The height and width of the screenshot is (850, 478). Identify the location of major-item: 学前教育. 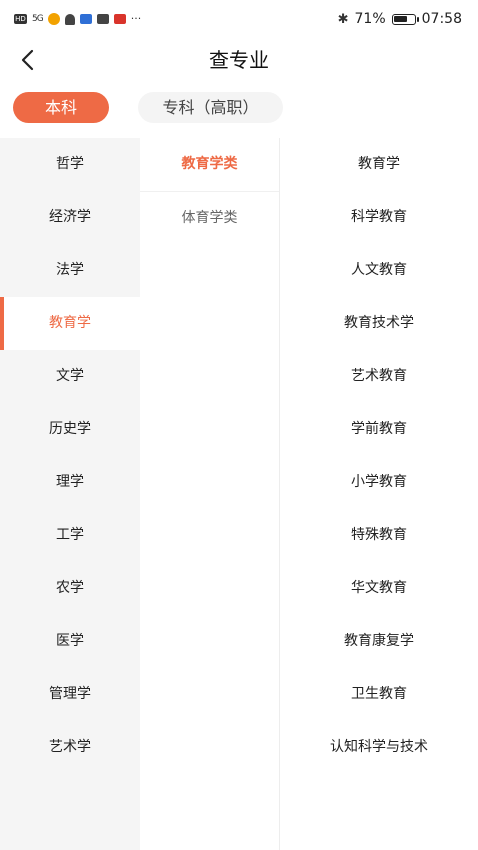
(379, 429).